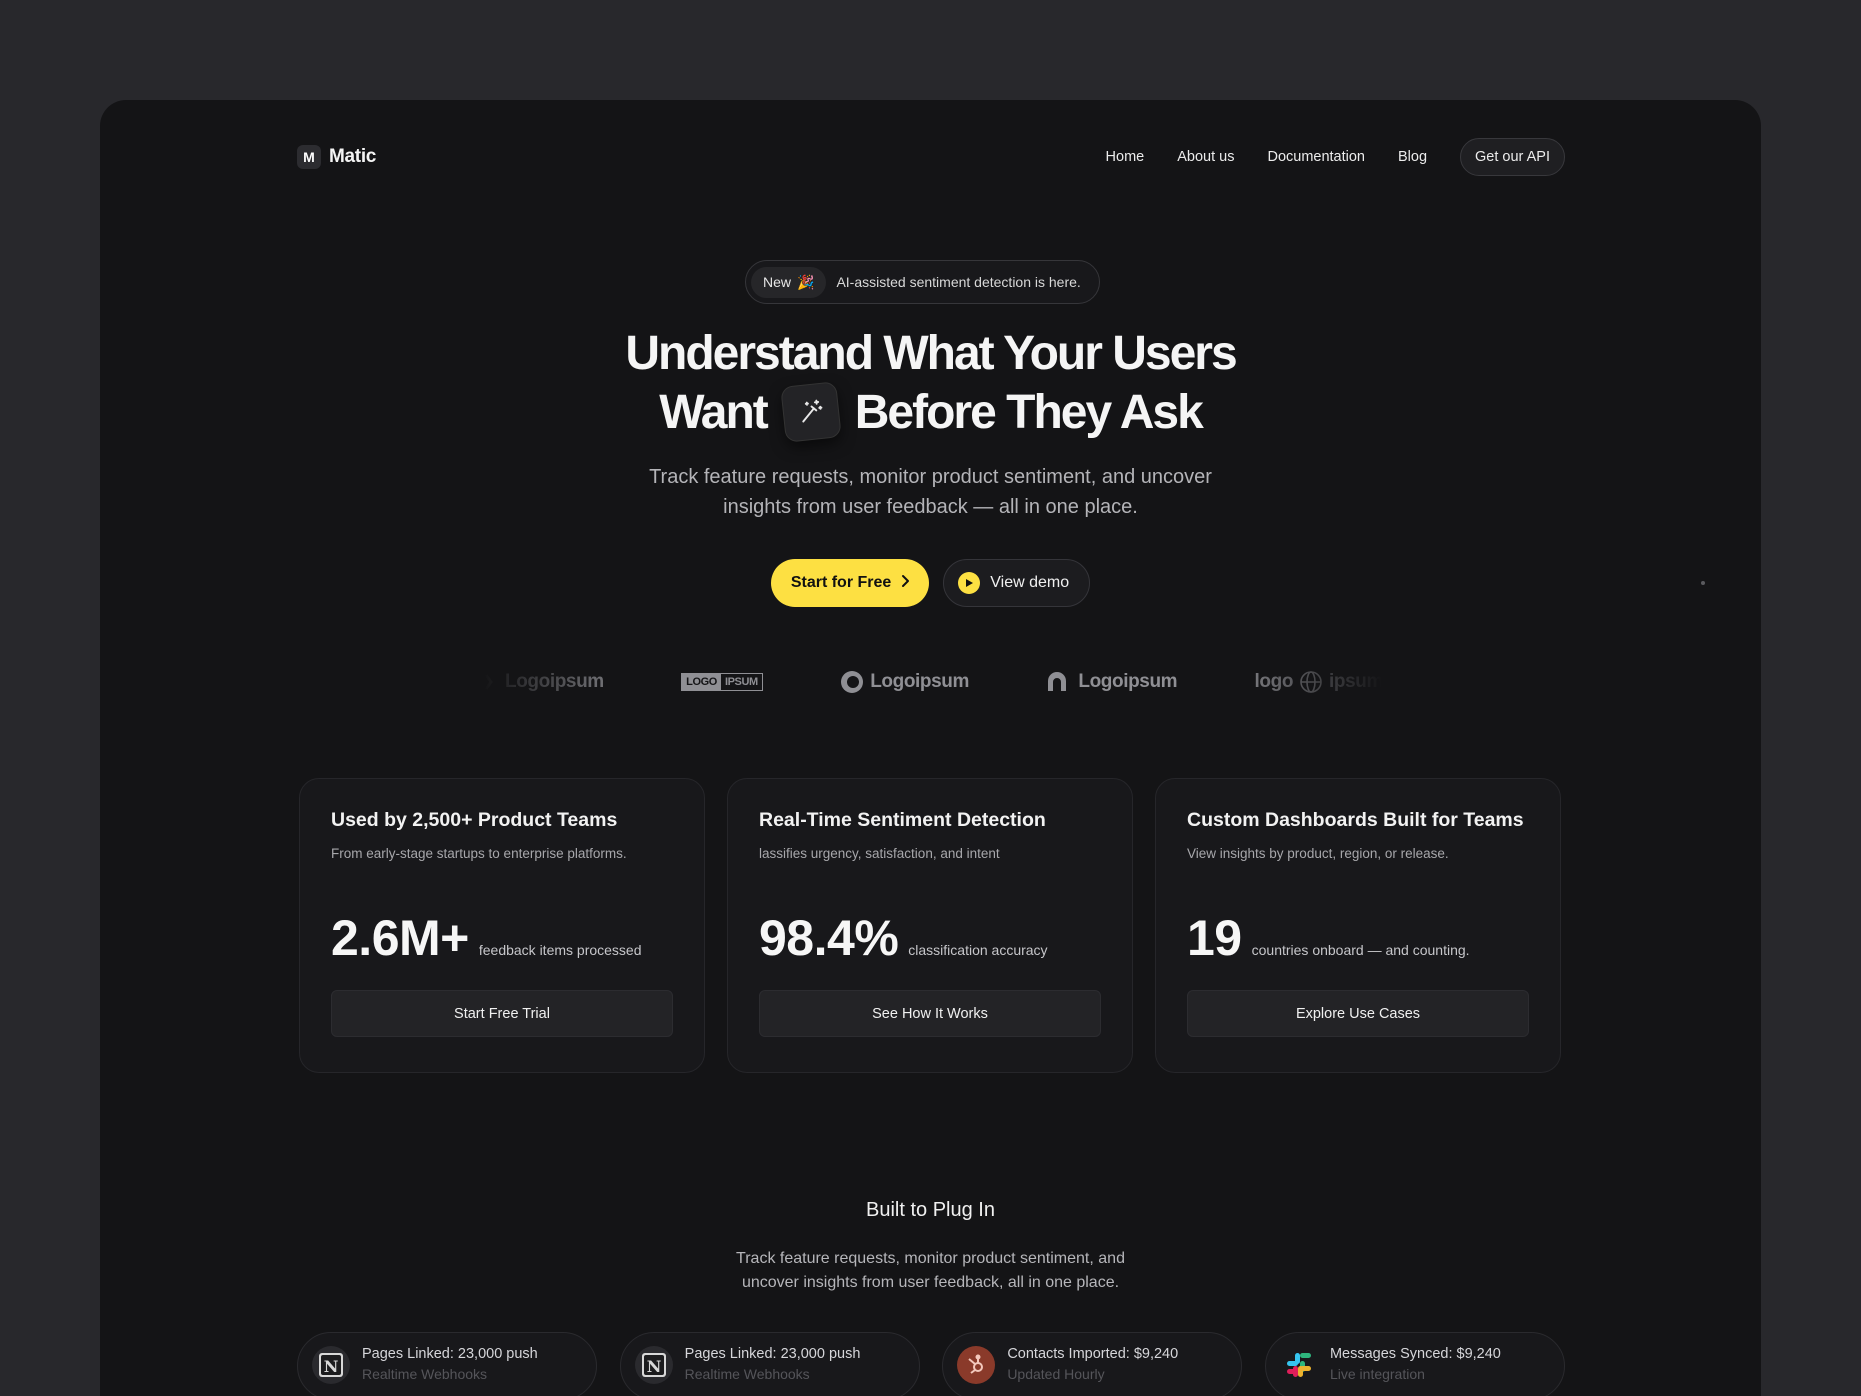  I want to click on explore-use-cases-button: Explore Use Cases, so click(1358, 1013).